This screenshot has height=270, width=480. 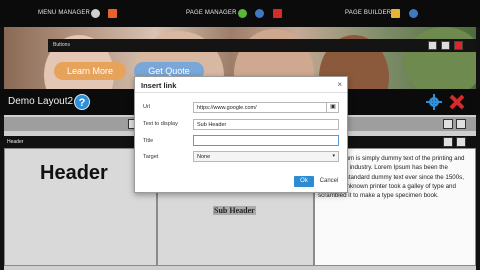 I want to click on help-icon: ?, so click(x=82, y=102).